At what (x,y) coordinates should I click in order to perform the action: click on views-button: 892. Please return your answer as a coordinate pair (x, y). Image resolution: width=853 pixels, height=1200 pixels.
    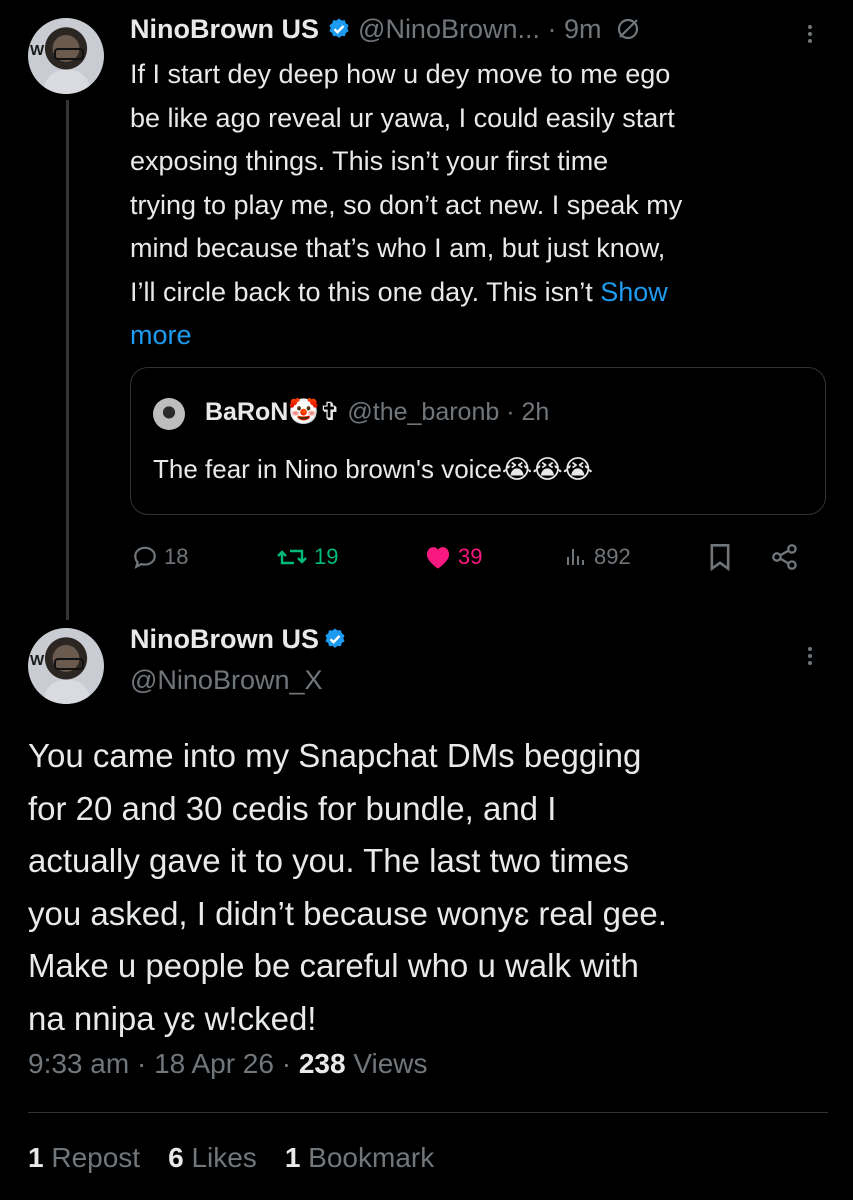
    Looking at the image, I should click on (597, 557).